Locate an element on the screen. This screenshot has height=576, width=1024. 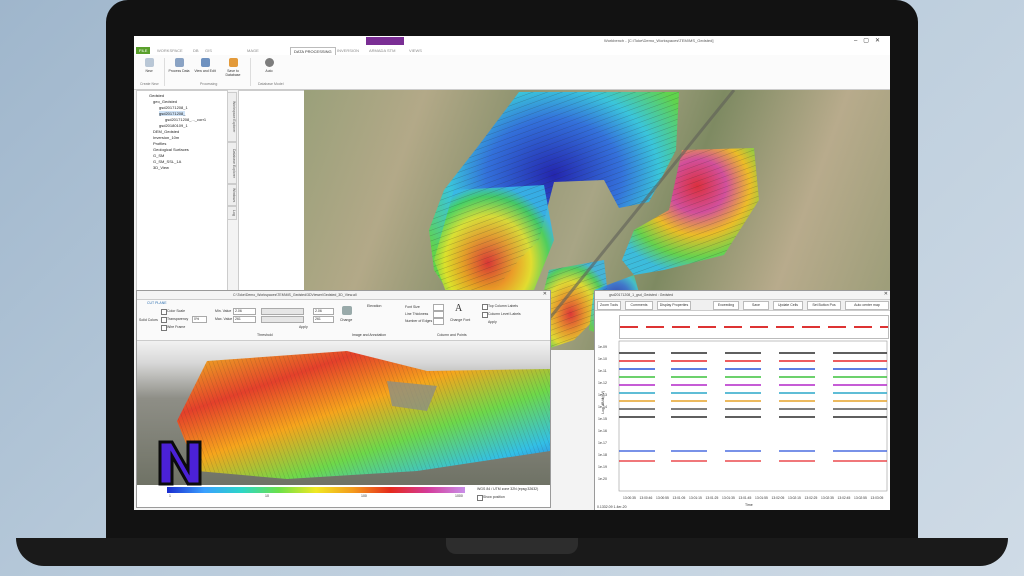
x-tick-label: 13:03:05 is located at coordinates (877, 498).